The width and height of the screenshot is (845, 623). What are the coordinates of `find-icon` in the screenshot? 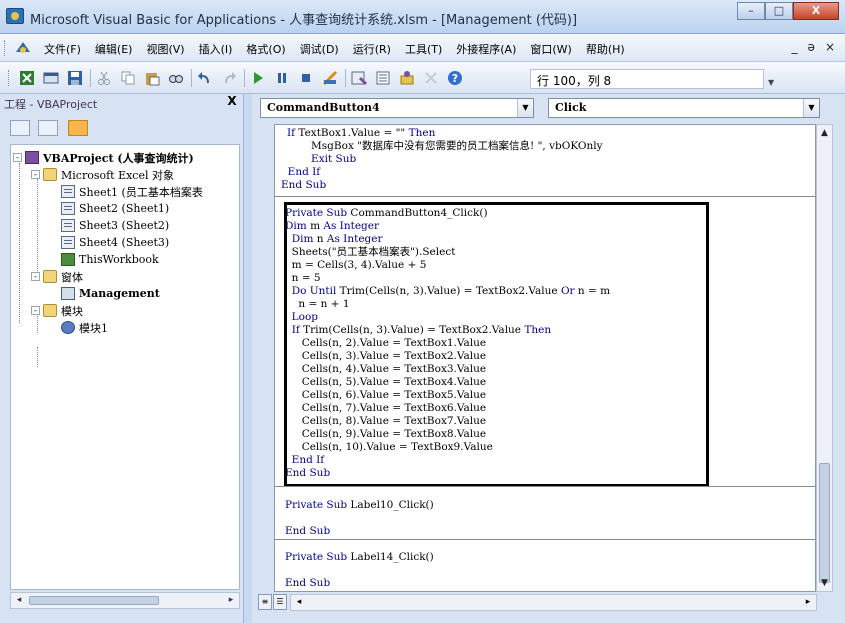 It's located at (176, 78).